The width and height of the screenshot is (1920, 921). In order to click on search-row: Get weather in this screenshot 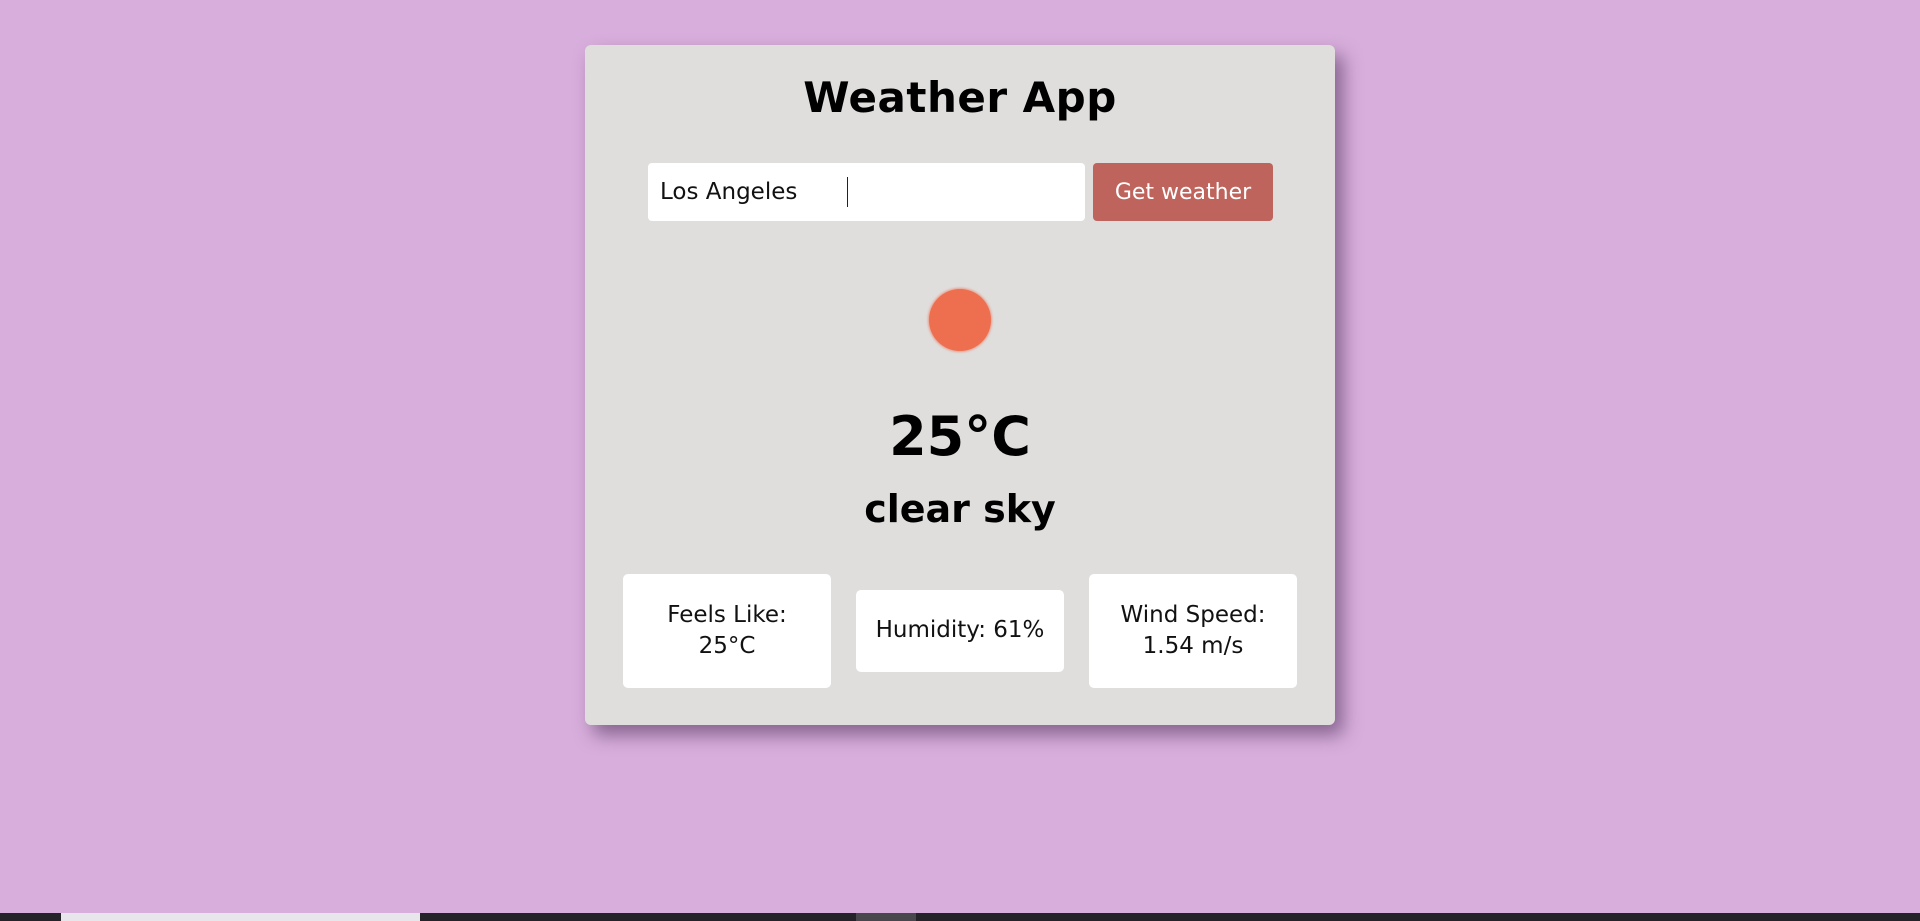, I will do `click(960, 192)`.